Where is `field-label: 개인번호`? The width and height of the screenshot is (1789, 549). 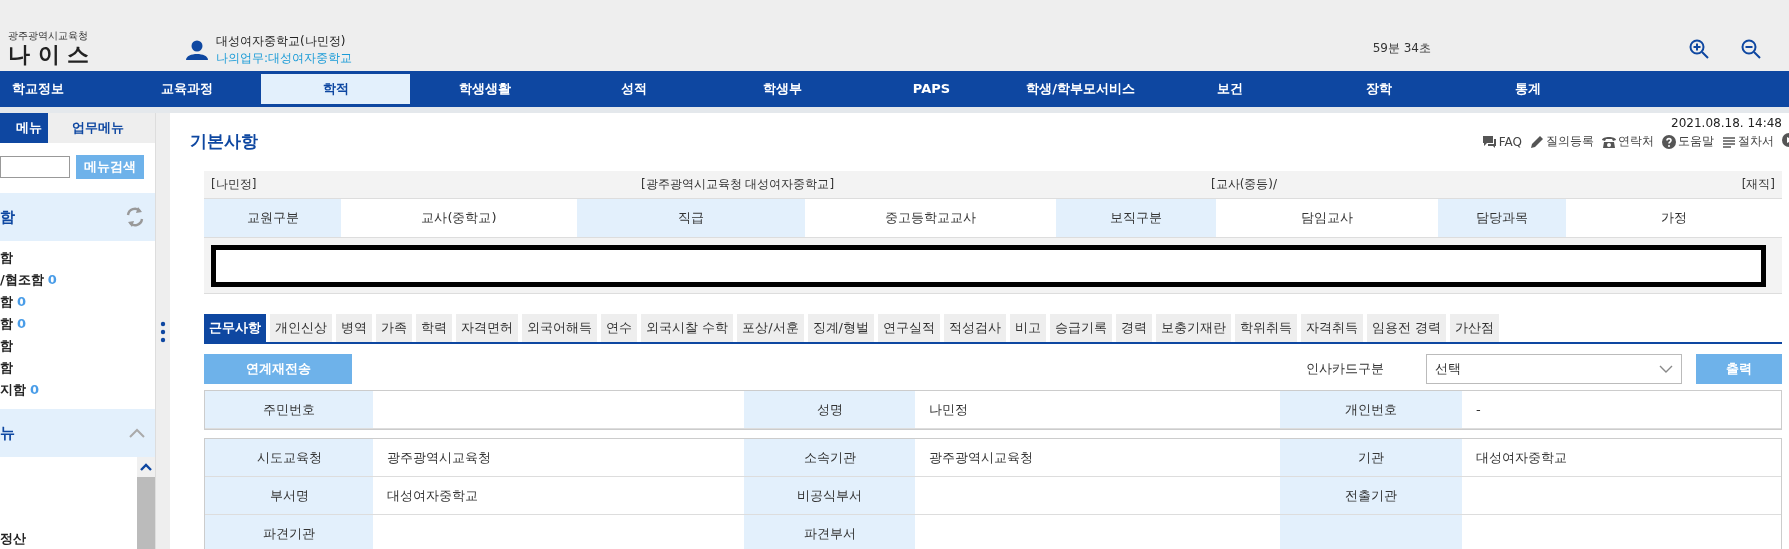 field-label: 개인번호 is located at coordinates (1371, 410).